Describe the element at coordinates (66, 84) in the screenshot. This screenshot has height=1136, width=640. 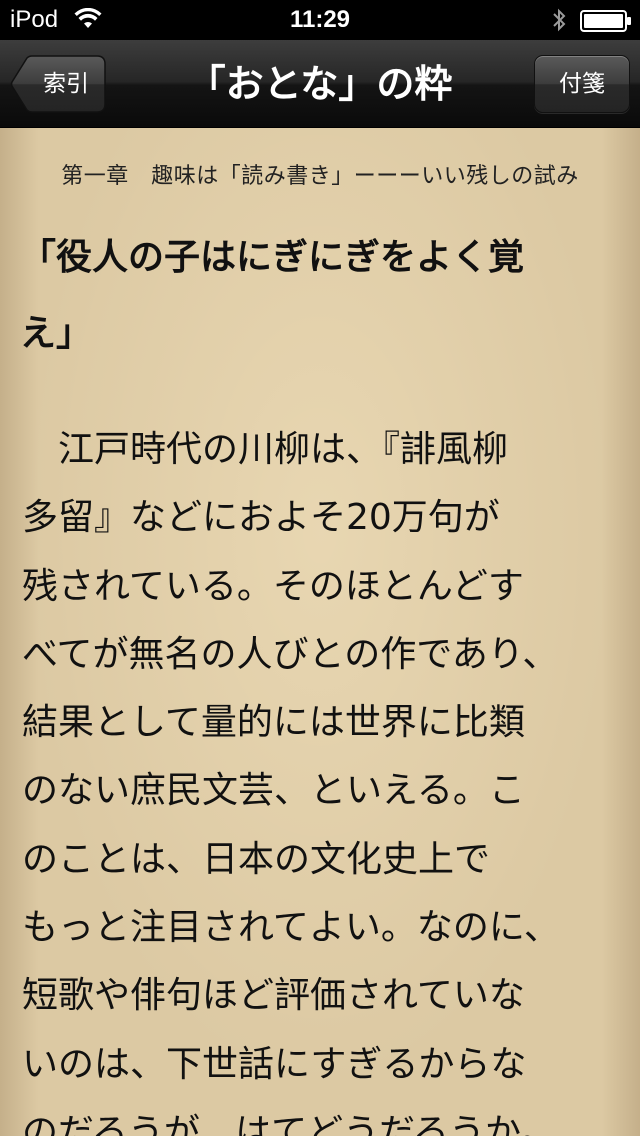
I see `back-button-label: 索引` at that location.